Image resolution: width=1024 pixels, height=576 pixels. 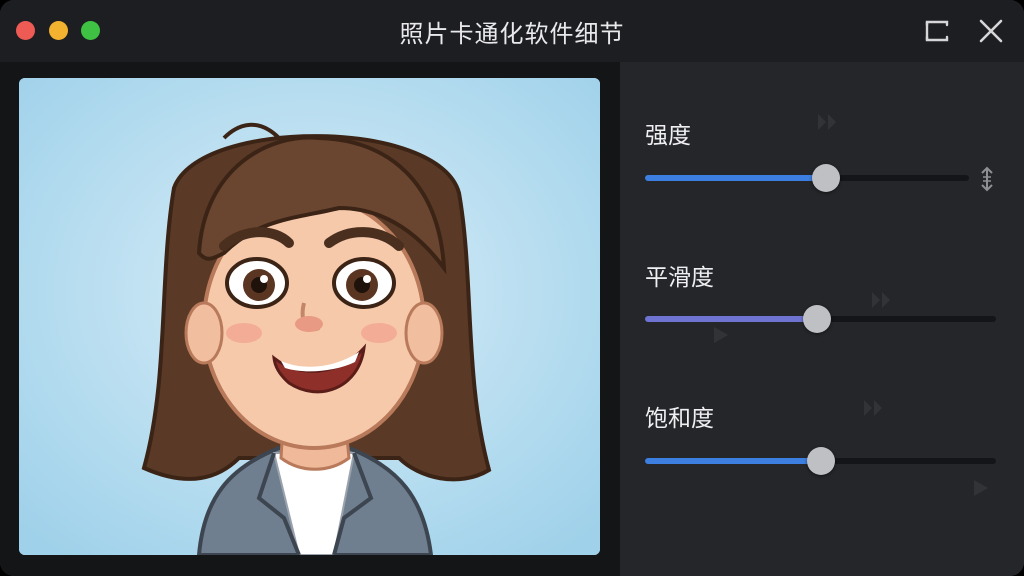 I want to click on faint-forward-icon, so click(x=881, y=300).